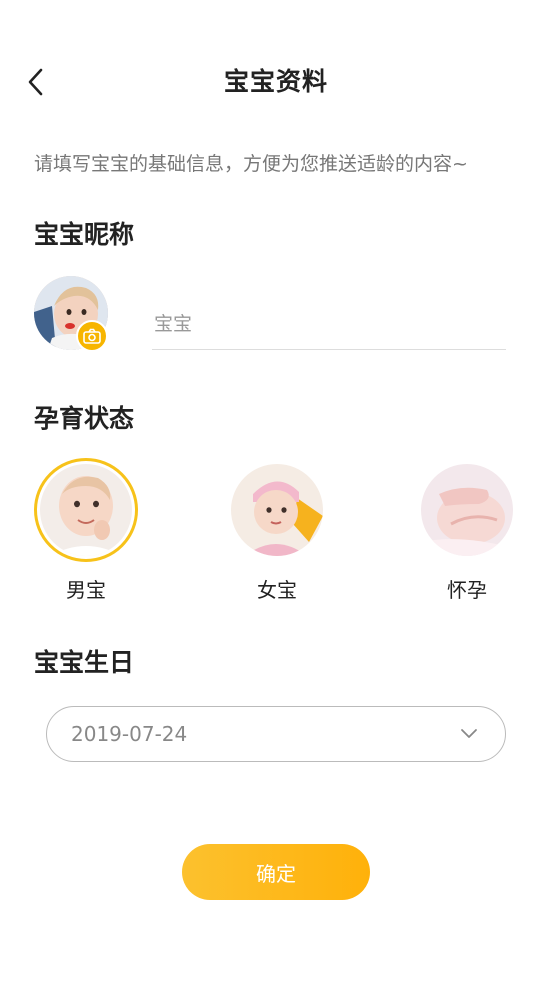 This screenshot has width=552, height=981. I want to click on status-label-girl: 女宝, so click(277, 590).